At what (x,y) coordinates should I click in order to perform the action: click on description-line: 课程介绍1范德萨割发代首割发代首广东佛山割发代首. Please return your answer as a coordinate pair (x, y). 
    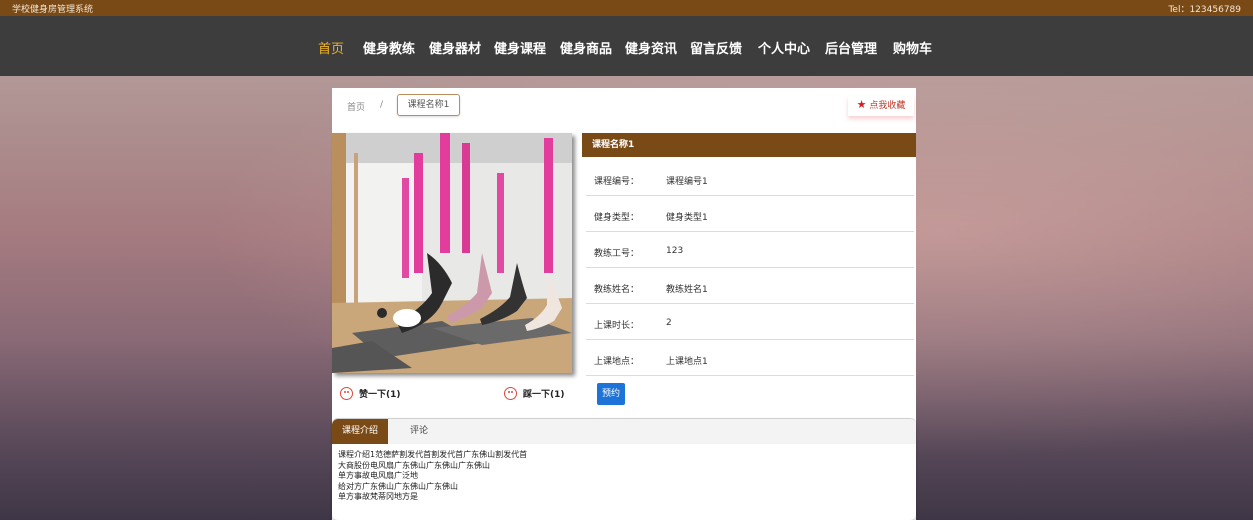
    Looking at the image, I should click on (433, 454).